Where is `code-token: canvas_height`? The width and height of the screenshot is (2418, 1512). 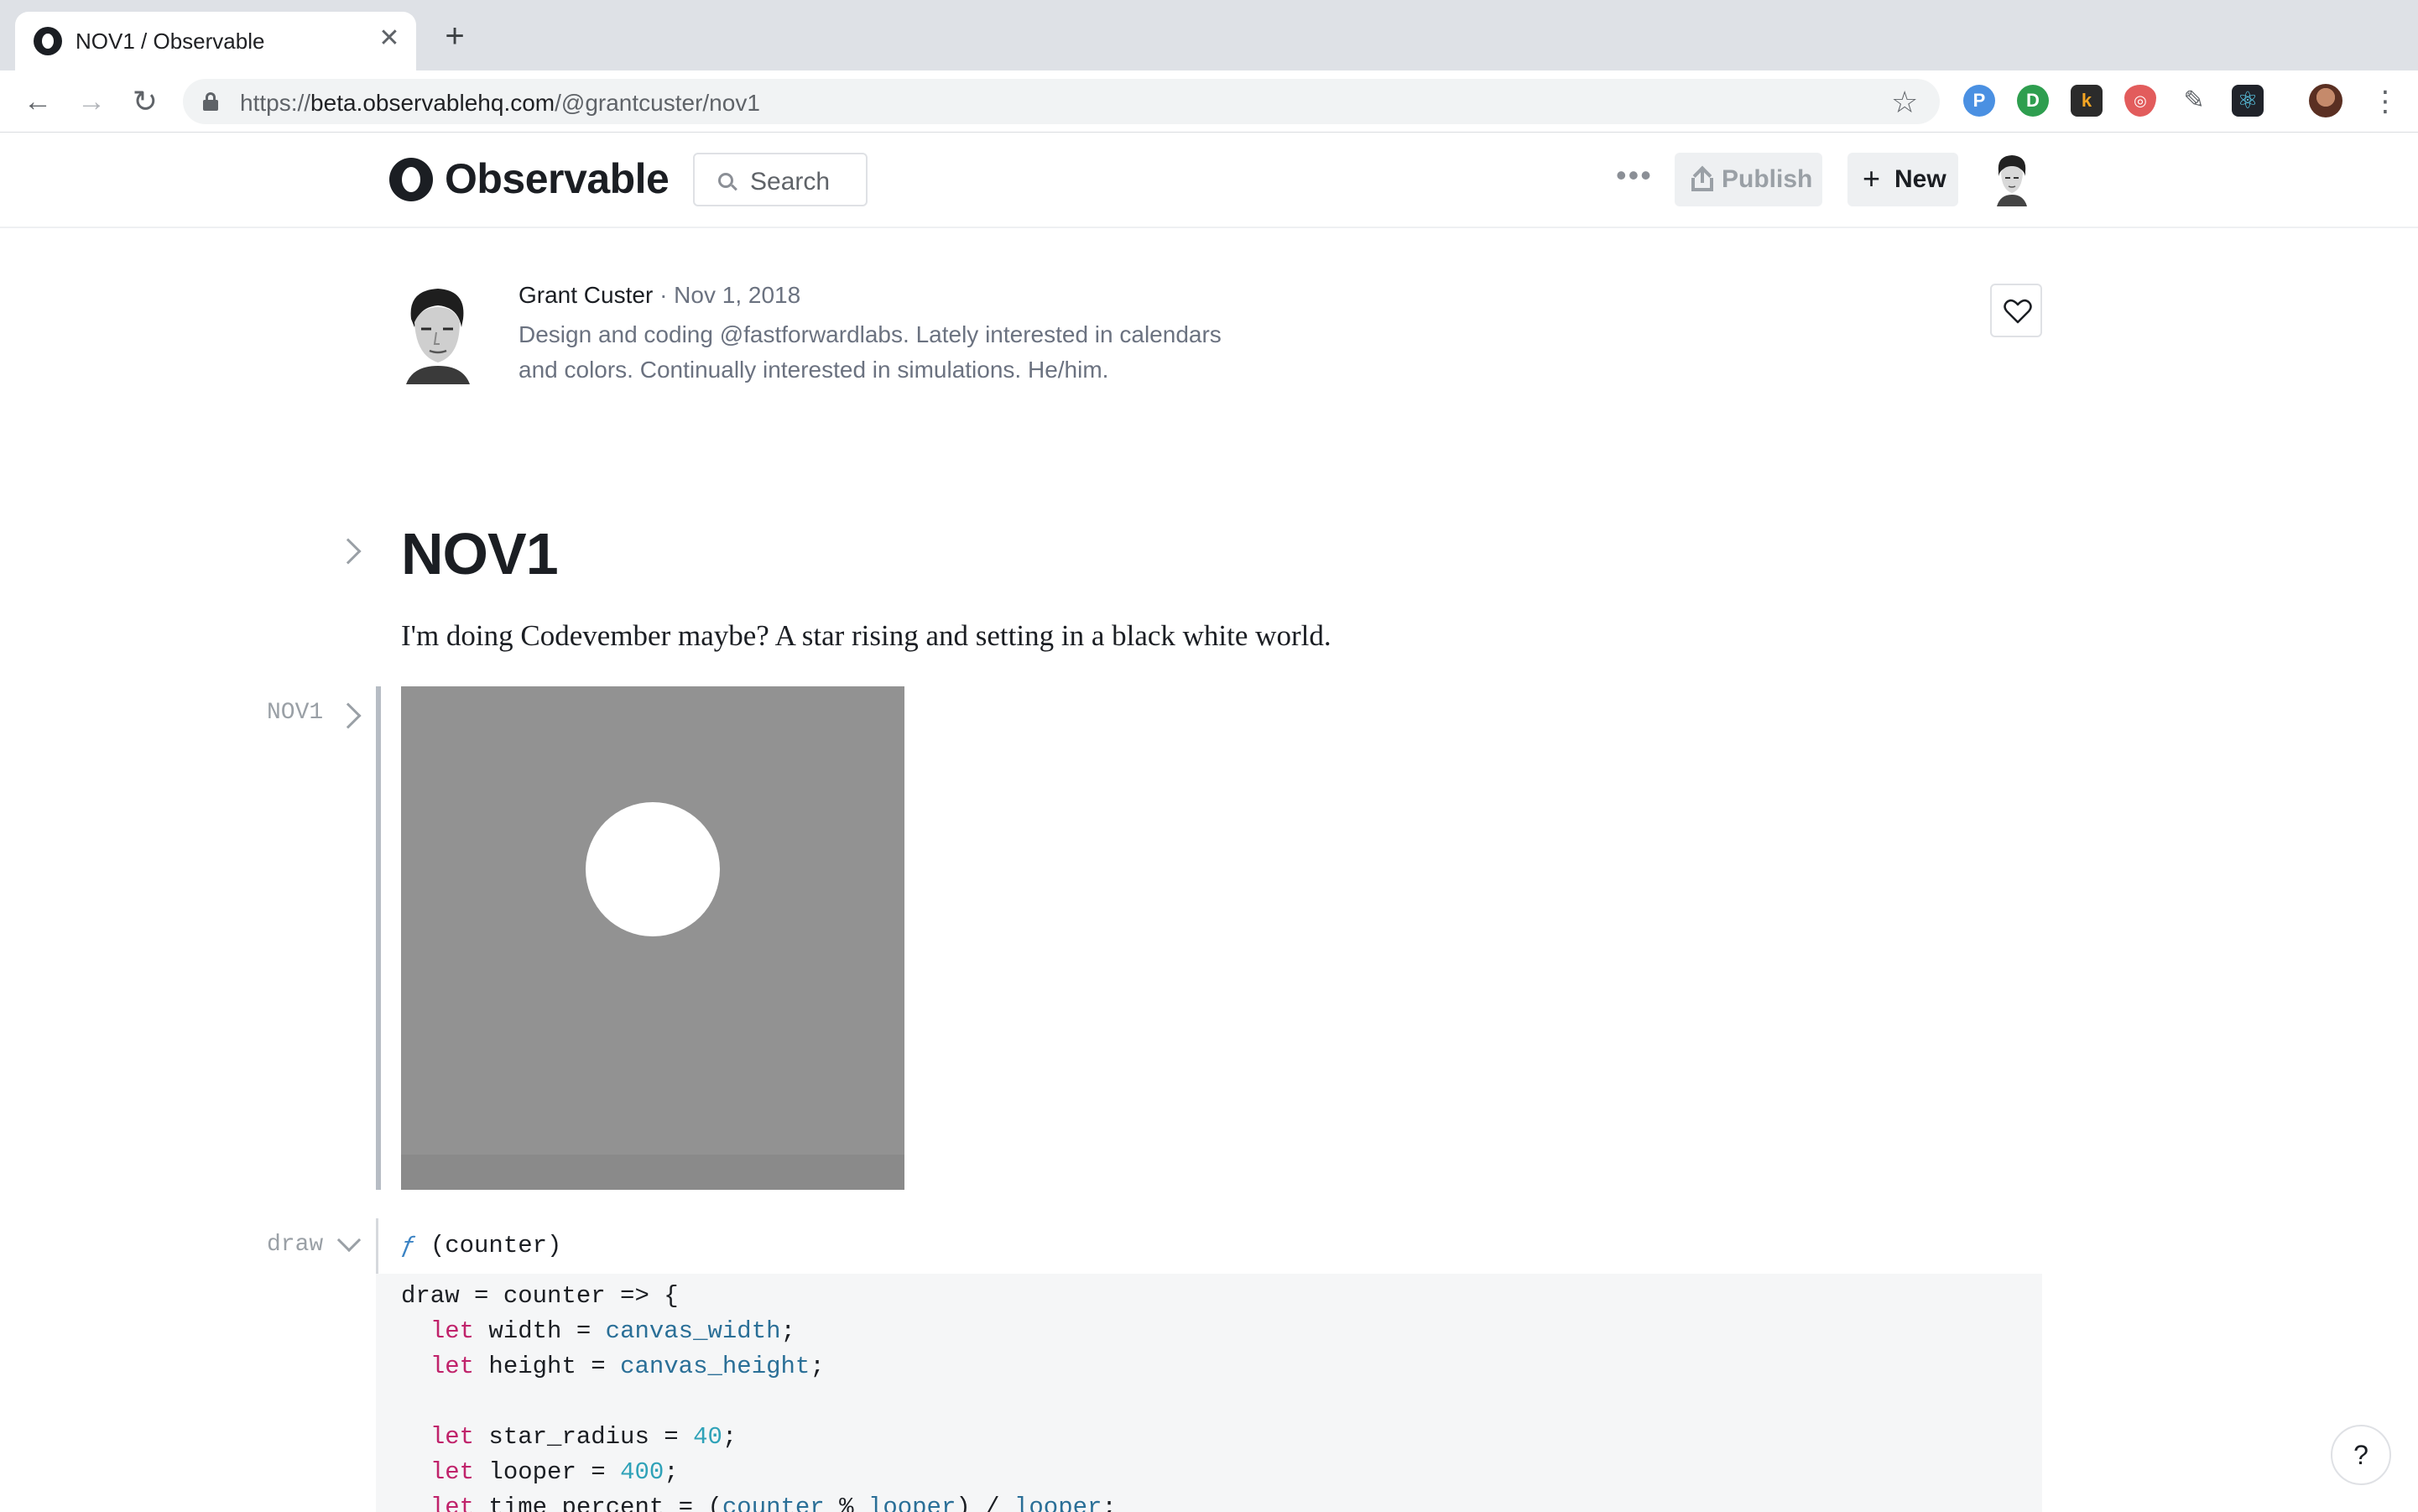 code-token: canvas_height is located at coordinates (715, 1366).